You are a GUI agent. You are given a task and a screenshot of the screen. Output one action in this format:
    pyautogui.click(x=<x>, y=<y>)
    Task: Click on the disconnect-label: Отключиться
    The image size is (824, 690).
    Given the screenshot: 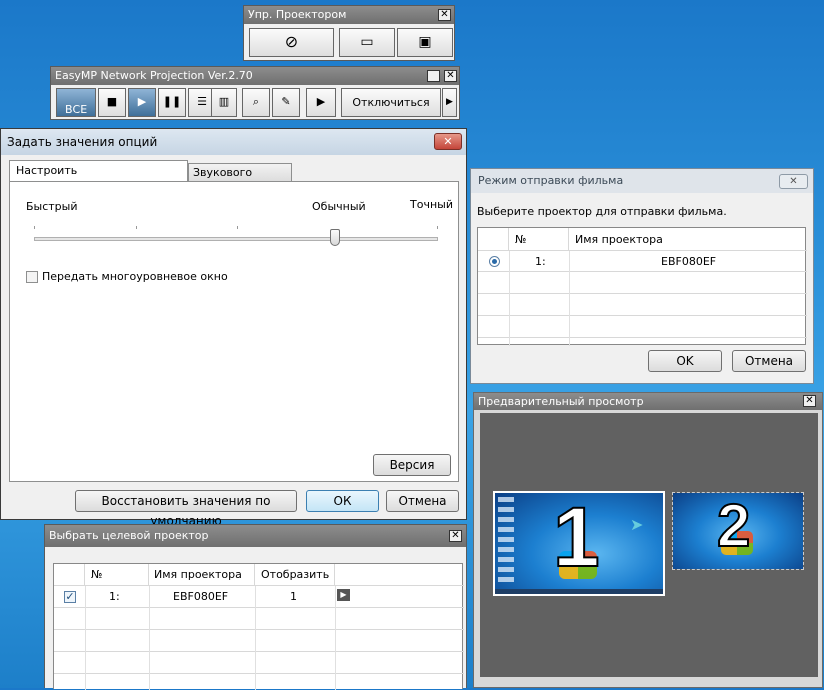 What is the action you would take?
    pyautogui.click(x=391, y=102)
    